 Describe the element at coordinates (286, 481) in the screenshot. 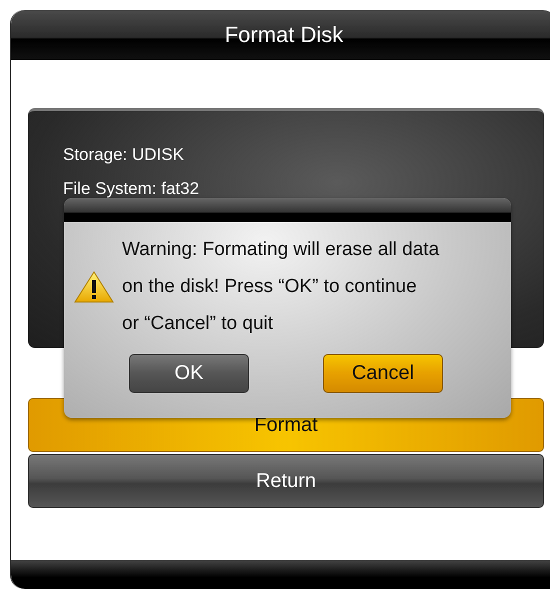

I see `menu-button: Return` at that location.